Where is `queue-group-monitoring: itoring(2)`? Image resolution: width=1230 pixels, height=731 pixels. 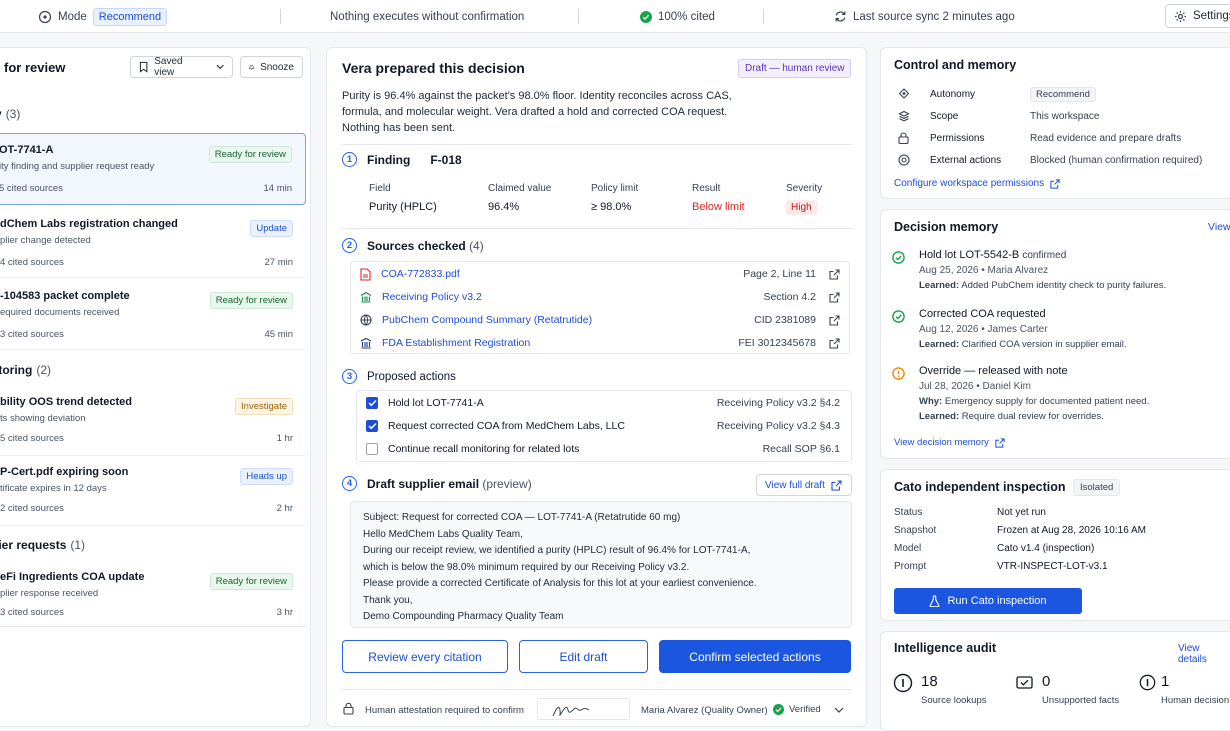 queue-group-monitoring: itoring(2) is located at coordinates (25, 370).